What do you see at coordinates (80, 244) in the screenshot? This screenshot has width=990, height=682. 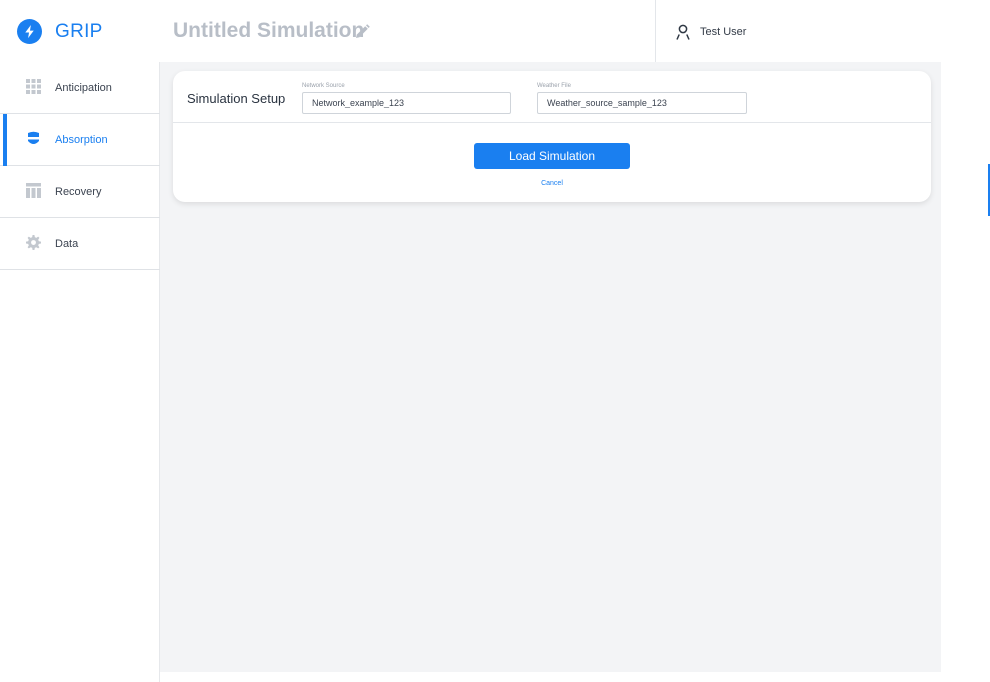 I see `sidebar-item-data: Data` at bounding box center [80, 244].